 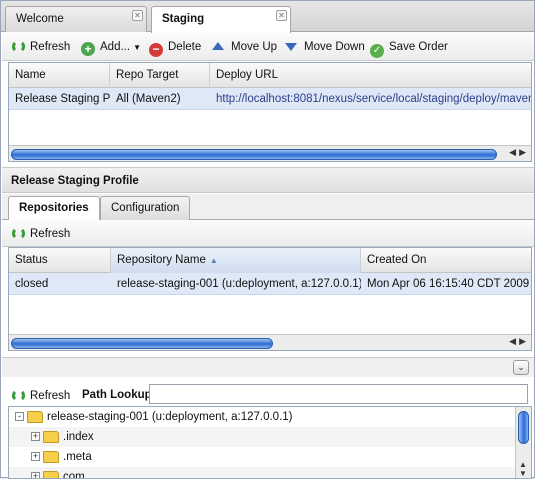 What do you see at coordinates (119, 395) in the screenshot?
I see `path-lookup-label: Path Lookup:` at bounding box center [119, 395].